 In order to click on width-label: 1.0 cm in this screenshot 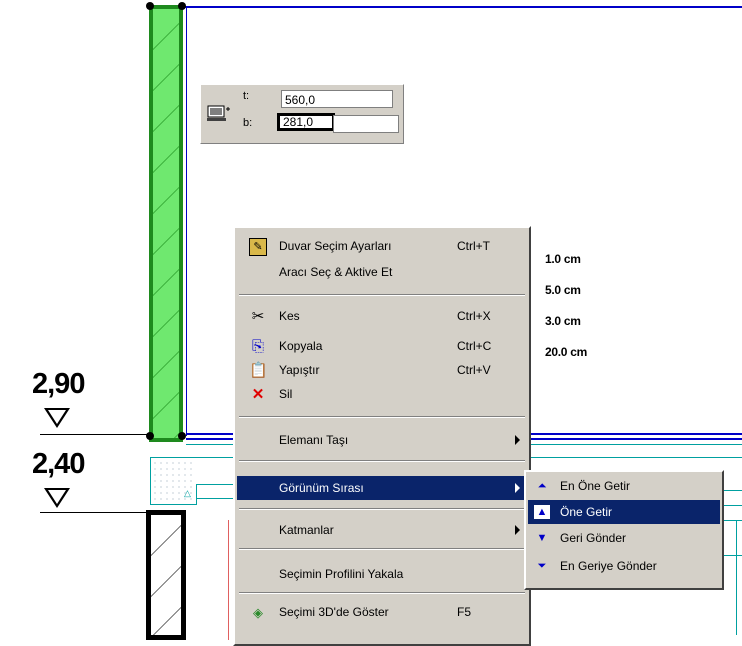, I will do `click(563, 259)`.